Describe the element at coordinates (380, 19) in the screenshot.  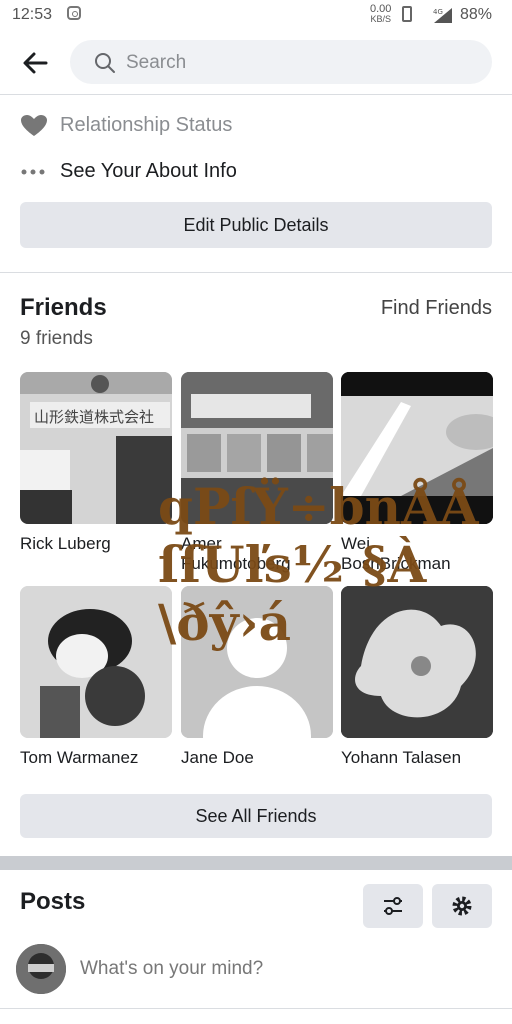
I see `network-speed-unit: KB/S` at that location.